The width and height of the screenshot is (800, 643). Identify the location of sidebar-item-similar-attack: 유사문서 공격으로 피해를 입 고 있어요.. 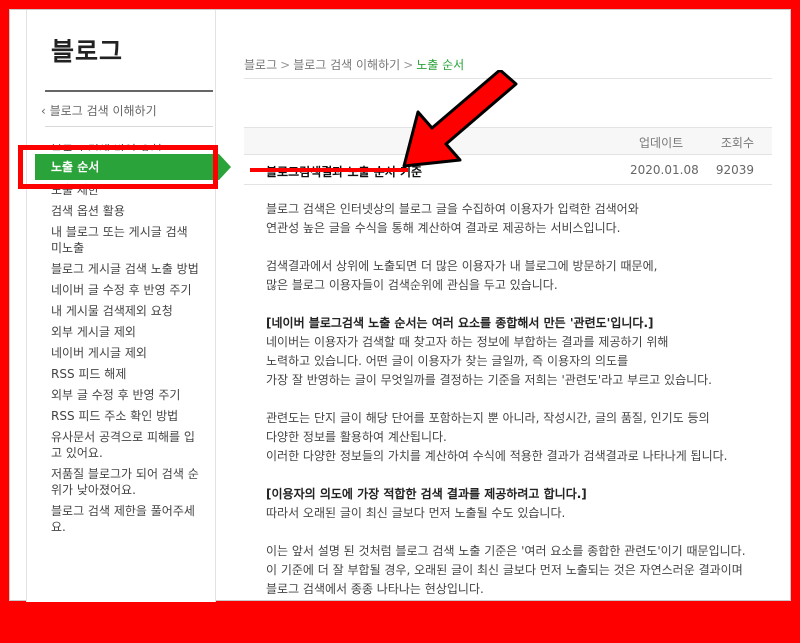
(126, 445).